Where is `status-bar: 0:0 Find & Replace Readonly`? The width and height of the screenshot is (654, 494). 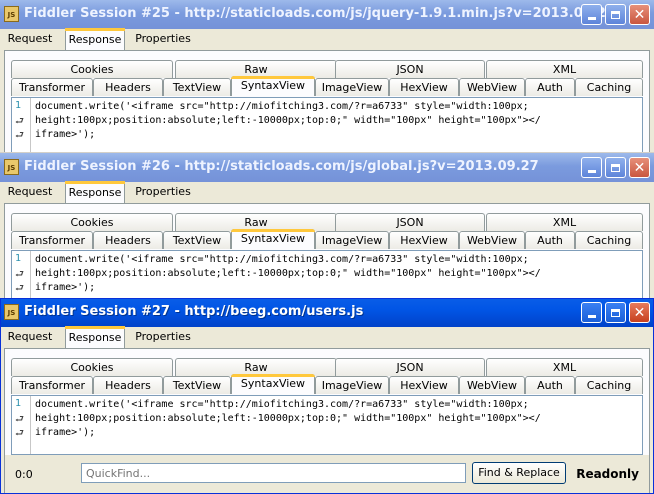
status-bar: 0:0 Find & Replace Readonly is located at coordinates (327, 474).